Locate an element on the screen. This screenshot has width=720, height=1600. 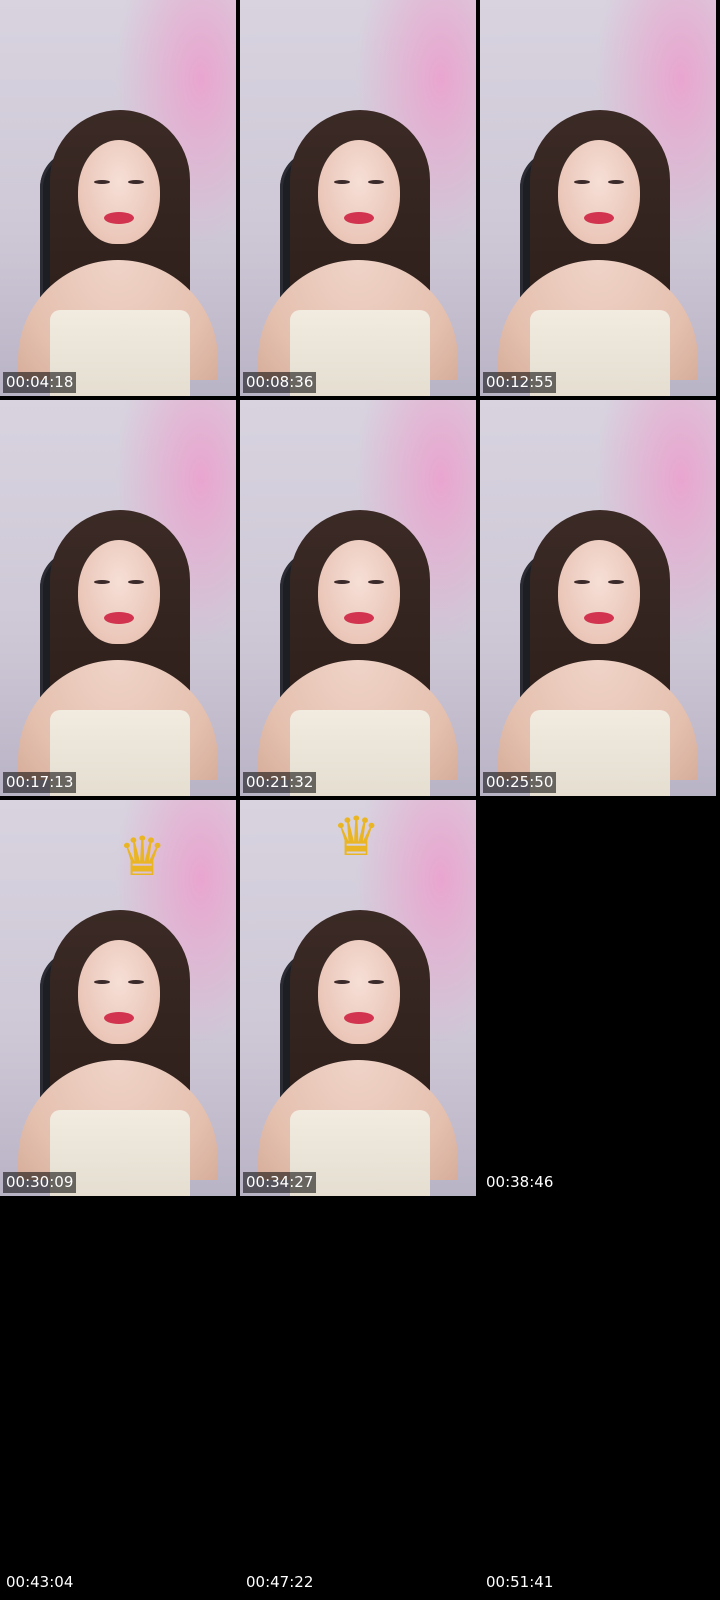
frame-thumbnail-empty: 00:51:41 is located at coordinates (598, 1398).